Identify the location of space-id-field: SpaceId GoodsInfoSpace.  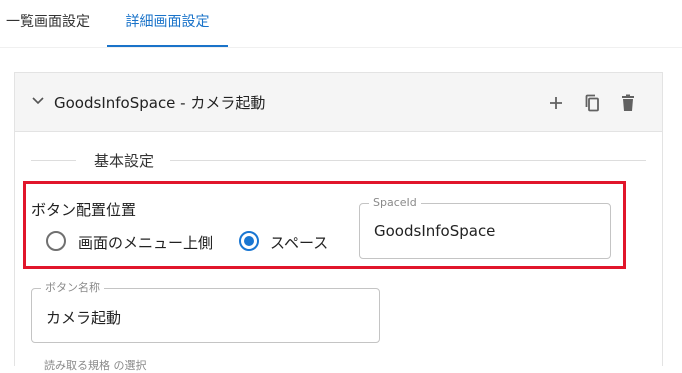
(485, 227).